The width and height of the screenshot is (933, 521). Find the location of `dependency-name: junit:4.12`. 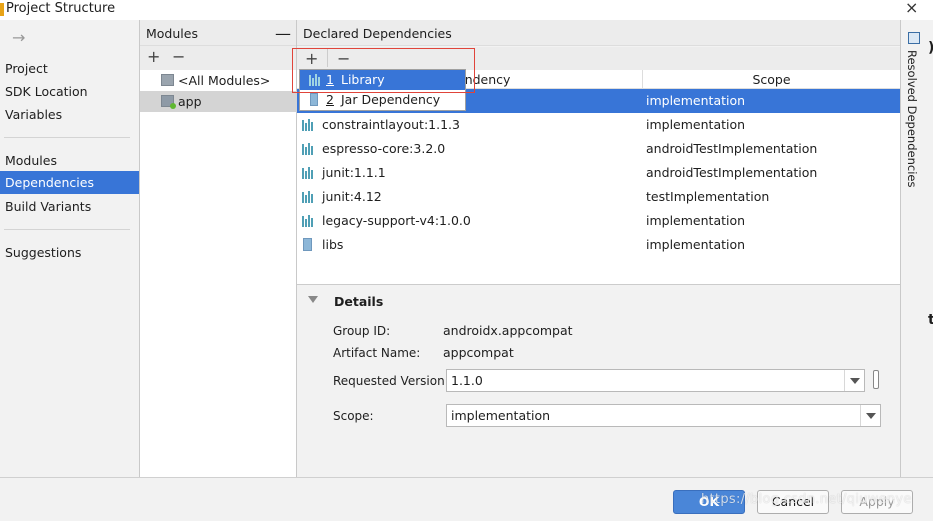

dependency-name: junit:4.12 is located at coordinates (352, 196).